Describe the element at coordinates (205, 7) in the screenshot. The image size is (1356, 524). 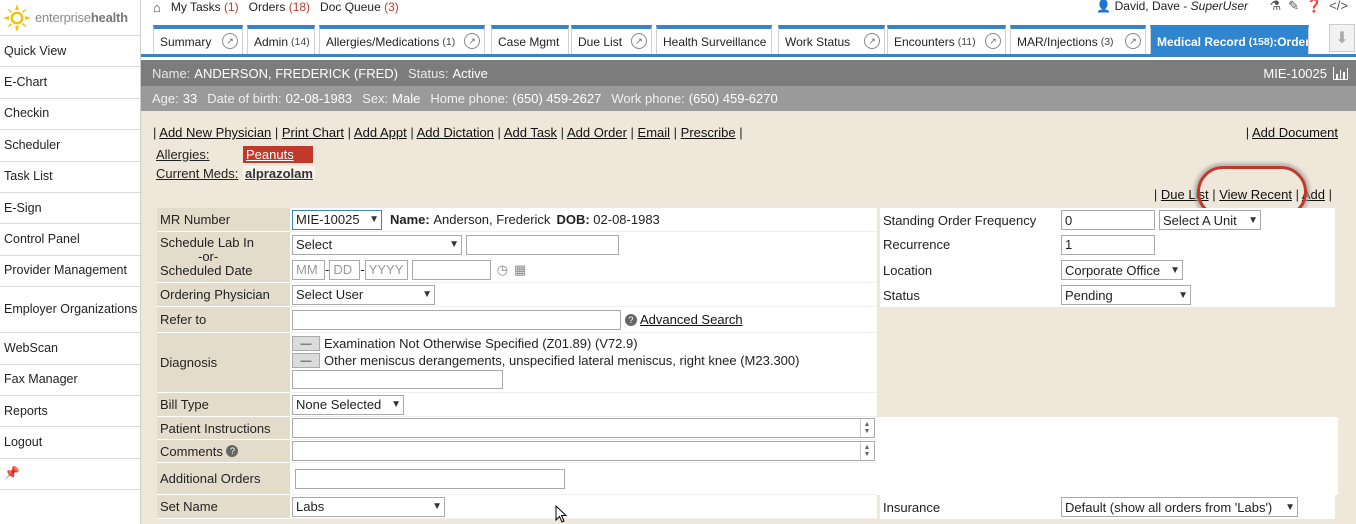
I see `my-tasks-link: My Tasks (1)` at that location.